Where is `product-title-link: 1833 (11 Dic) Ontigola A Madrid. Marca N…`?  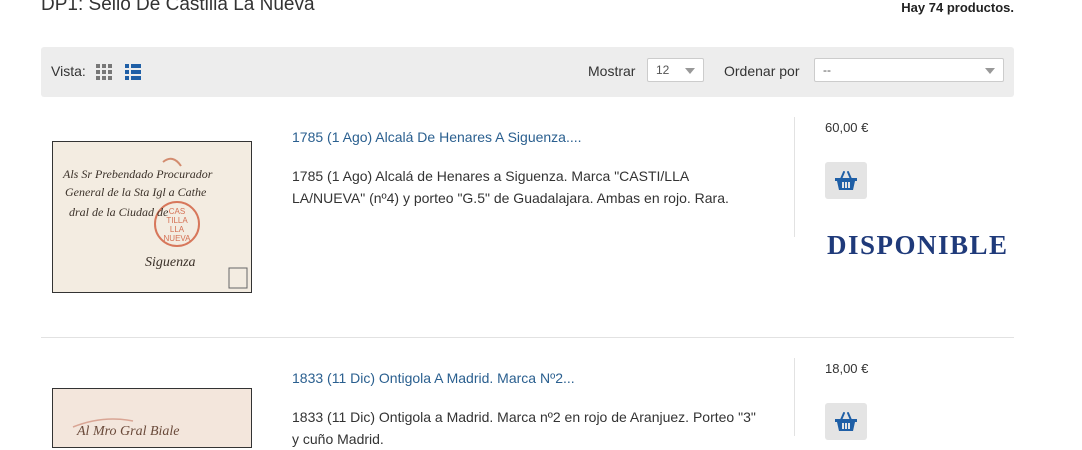
product-title-link: 1833 (11 Dic) Ontigola A Madrid. Marca N… is located at coordinates (433, 378).